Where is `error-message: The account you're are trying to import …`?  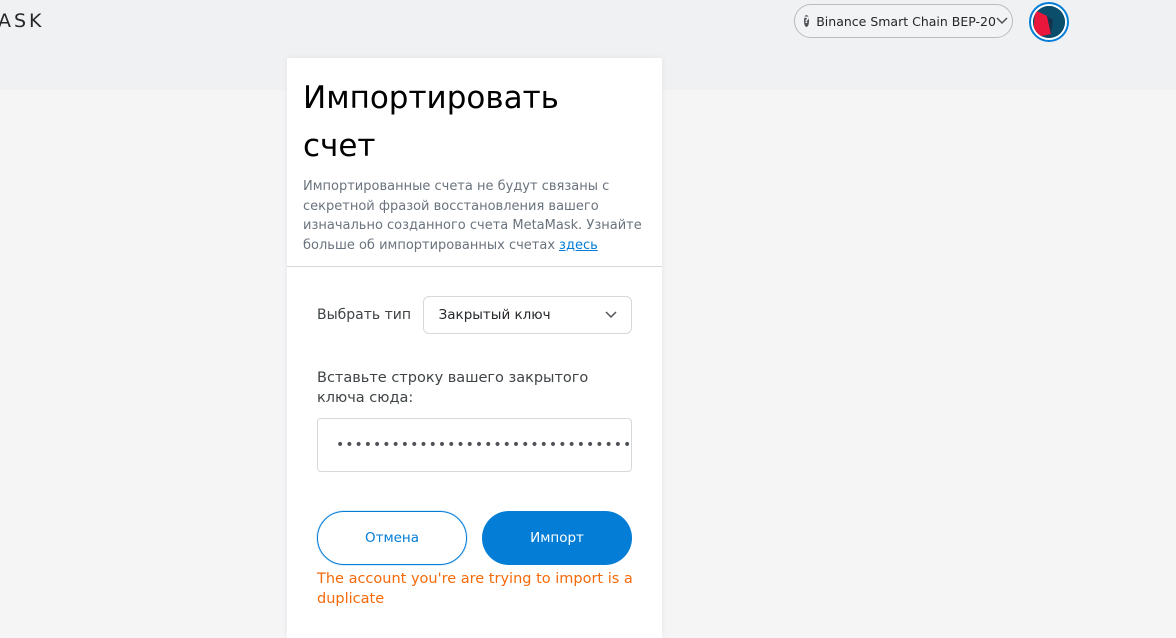
error-message: The account you're are trying to import … is located at coordinates (475, 589).